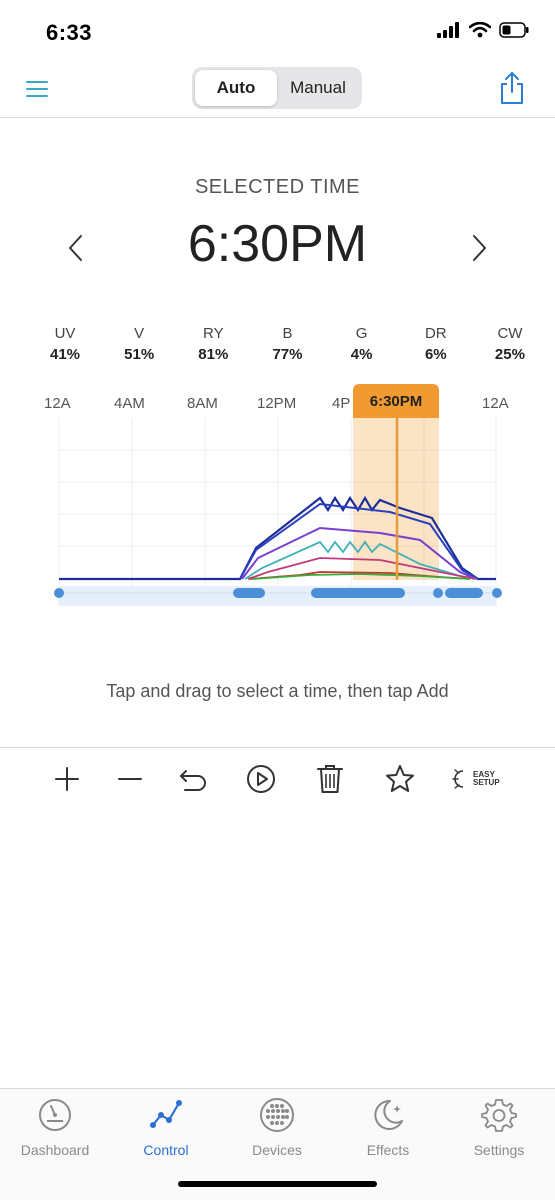  I want to click on channel-g: G 4%, so click(362, 344).